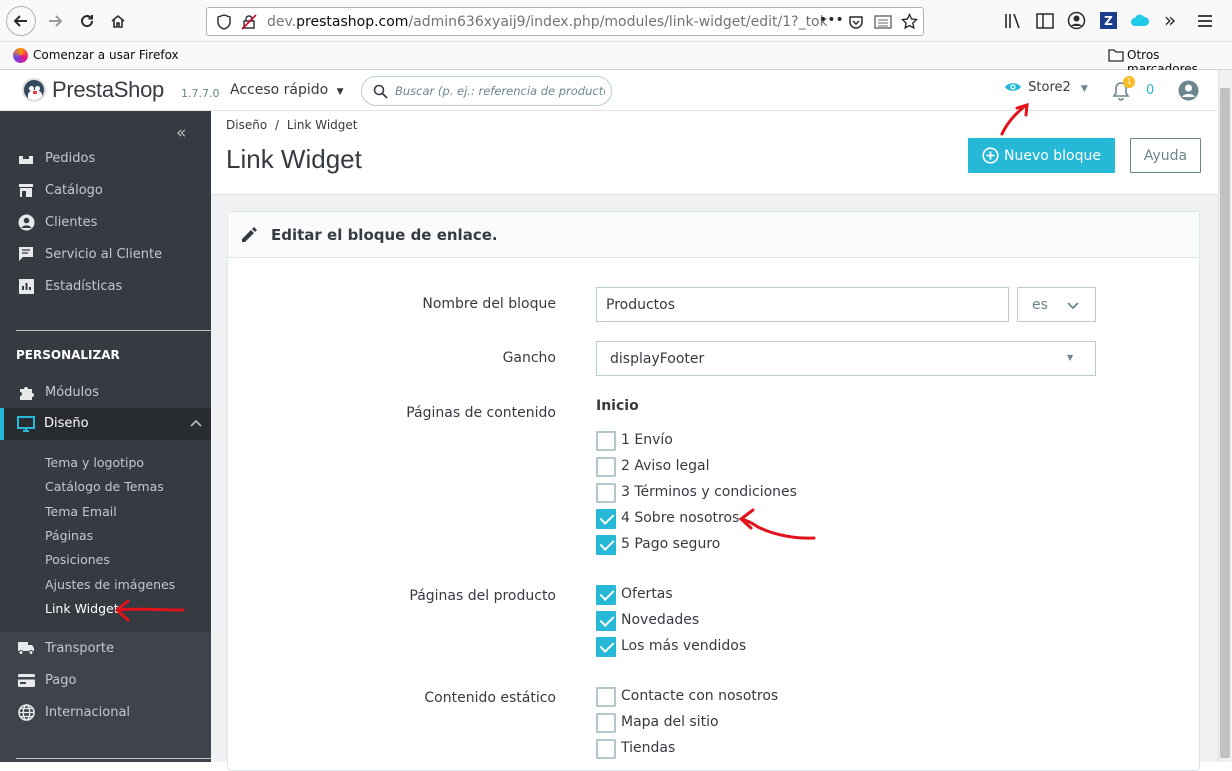 This screenshot has width=1232, height=771. Describe the element at coordinates (71, 222) in the screenshot. I see `sidebar-item-label: Clientes` at that location.